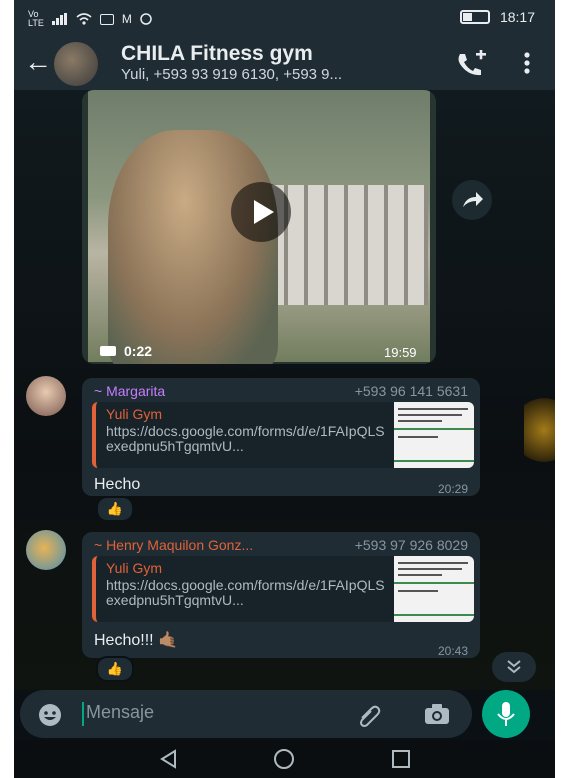  Describe the element at coordinates (539, 430) in the screenshot. I see `wallpaper-flower` at that location.